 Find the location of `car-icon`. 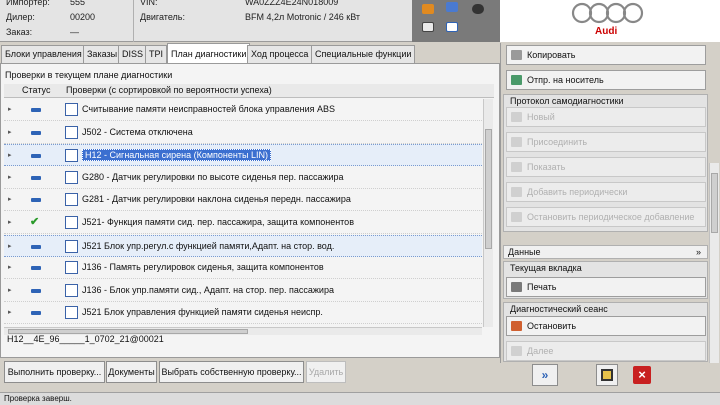

car-icon is located at coordinates (428, 9).